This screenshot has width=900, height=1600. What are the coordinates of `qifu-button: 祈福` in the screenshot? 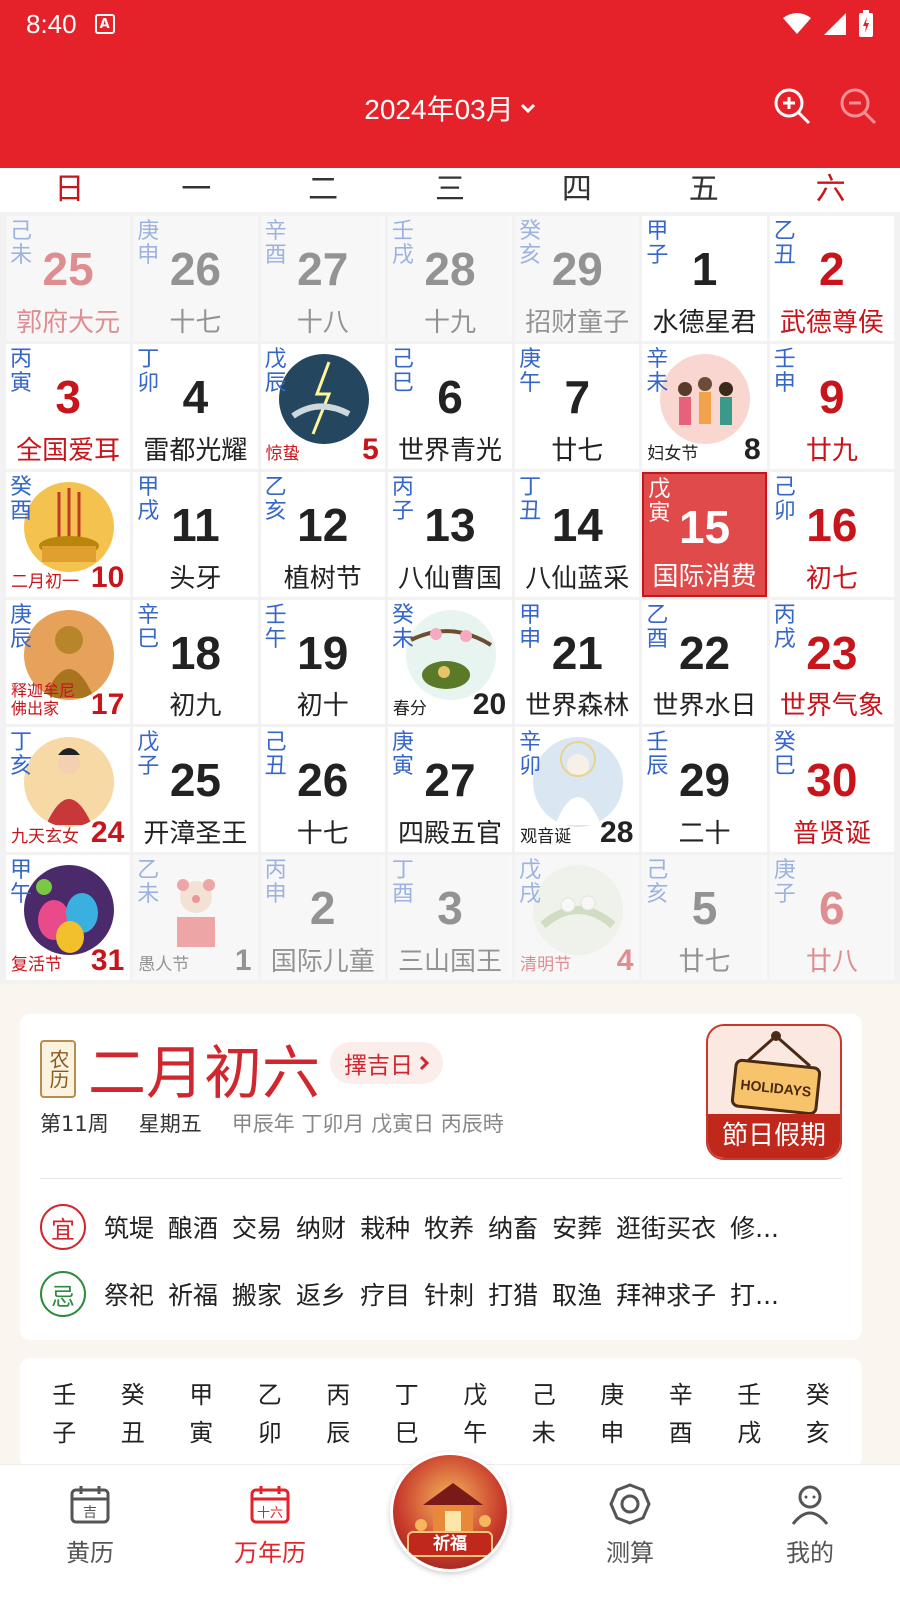 It's located at (450, 1512).